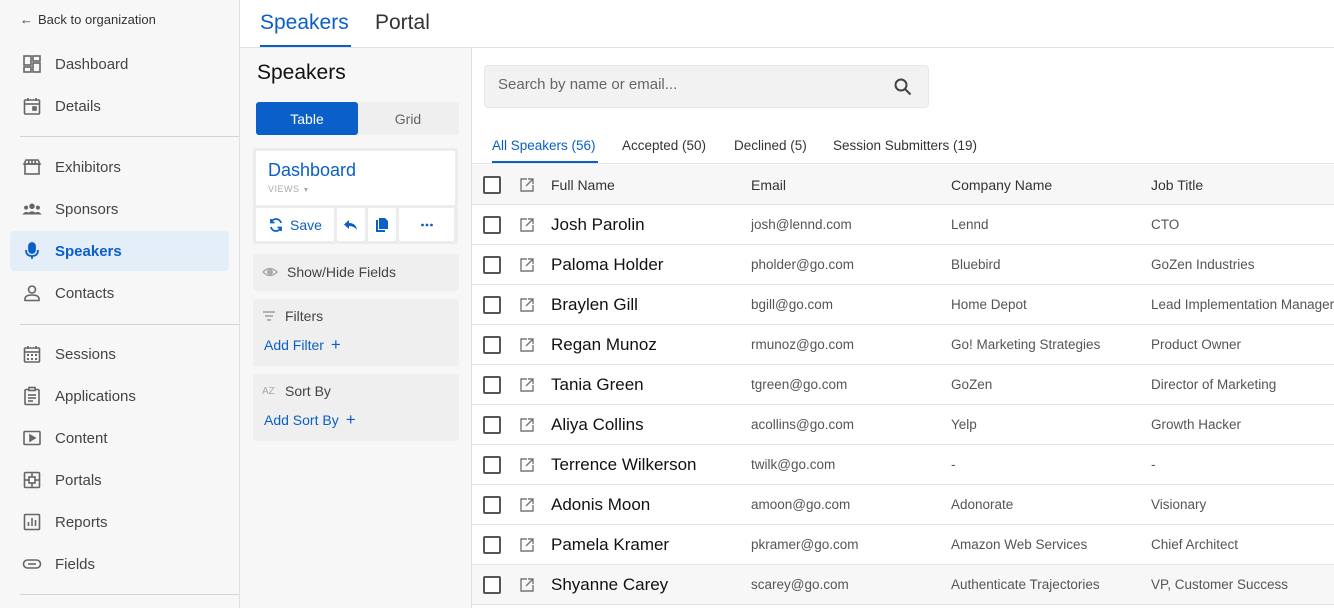 Image resolution: width=1334 pixels, height=608 pixels. What do you see at coordinates (527, 185) in the screenshot?
I see `open-external-icon` at bounding box center [527, 185].